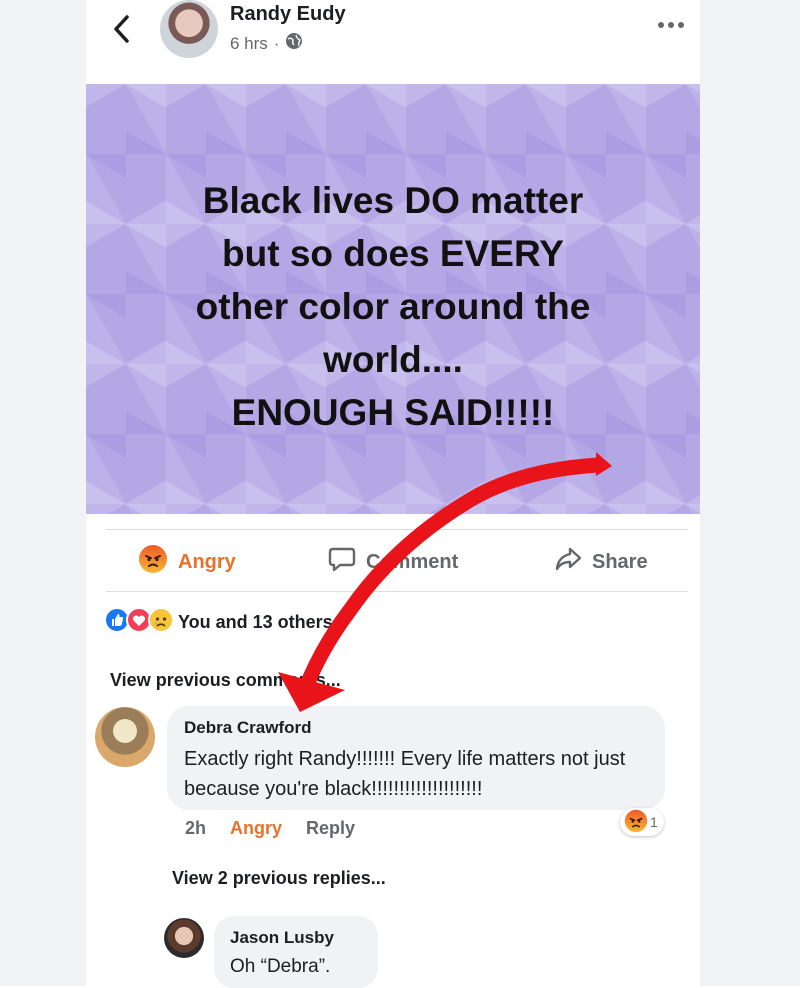 The width and height of the screenshot is (800, 988). I want to click on right-gutter, so click(750, 493).